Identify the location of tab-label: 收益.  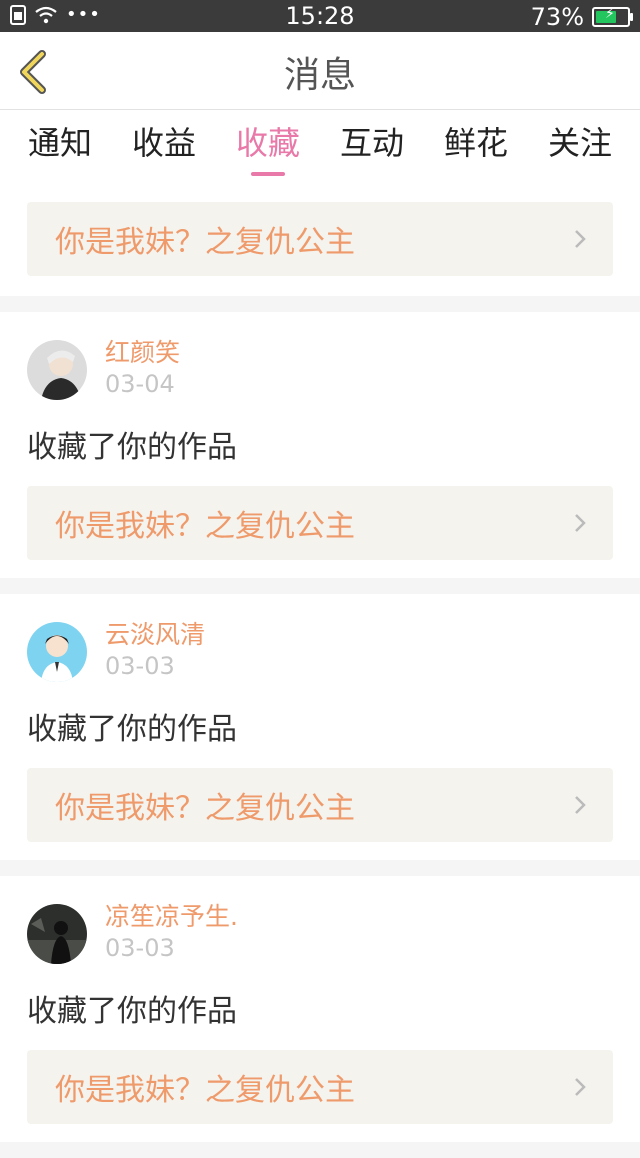
(163, 143).